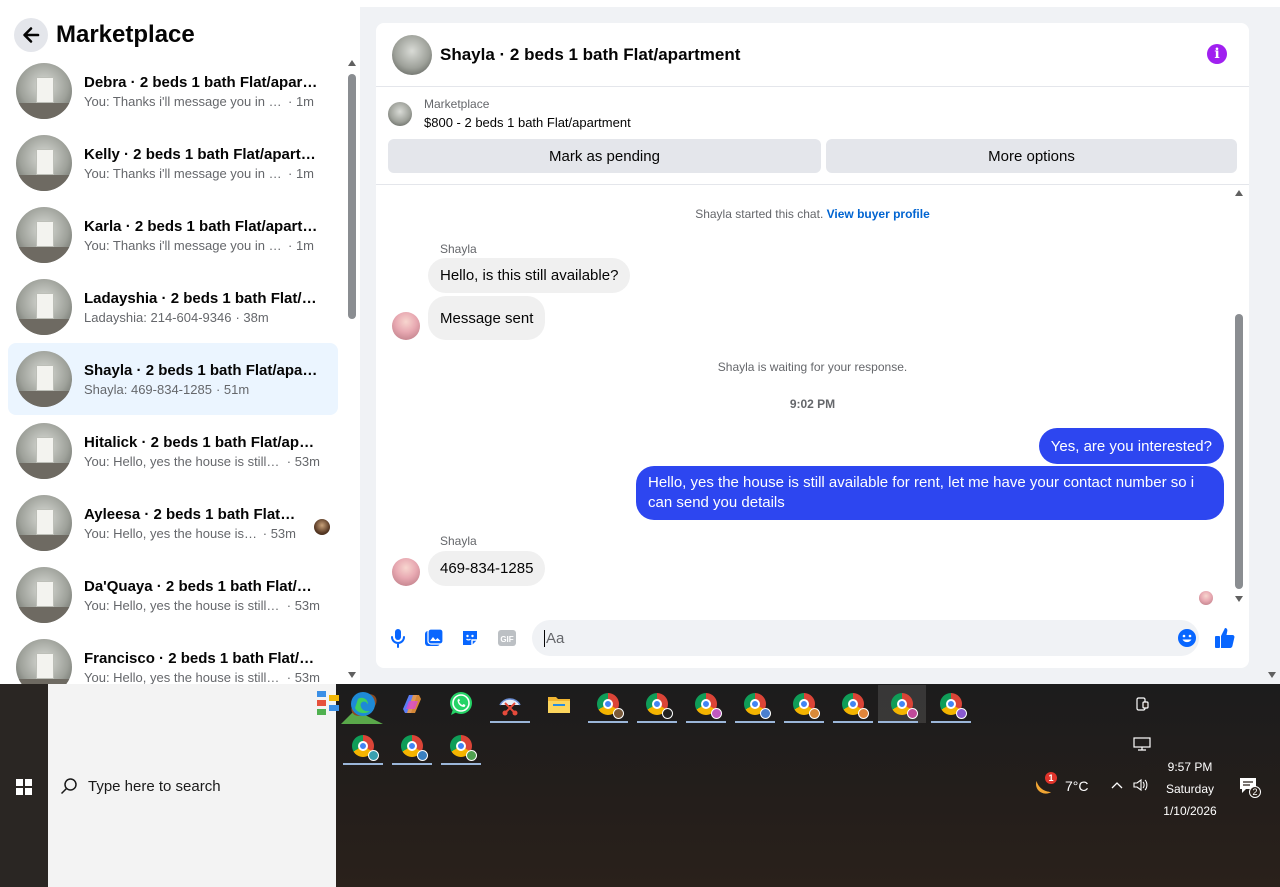  Describe the element at coordinates (510, 704) in the screenshot. I see `snipping-app` at that location.